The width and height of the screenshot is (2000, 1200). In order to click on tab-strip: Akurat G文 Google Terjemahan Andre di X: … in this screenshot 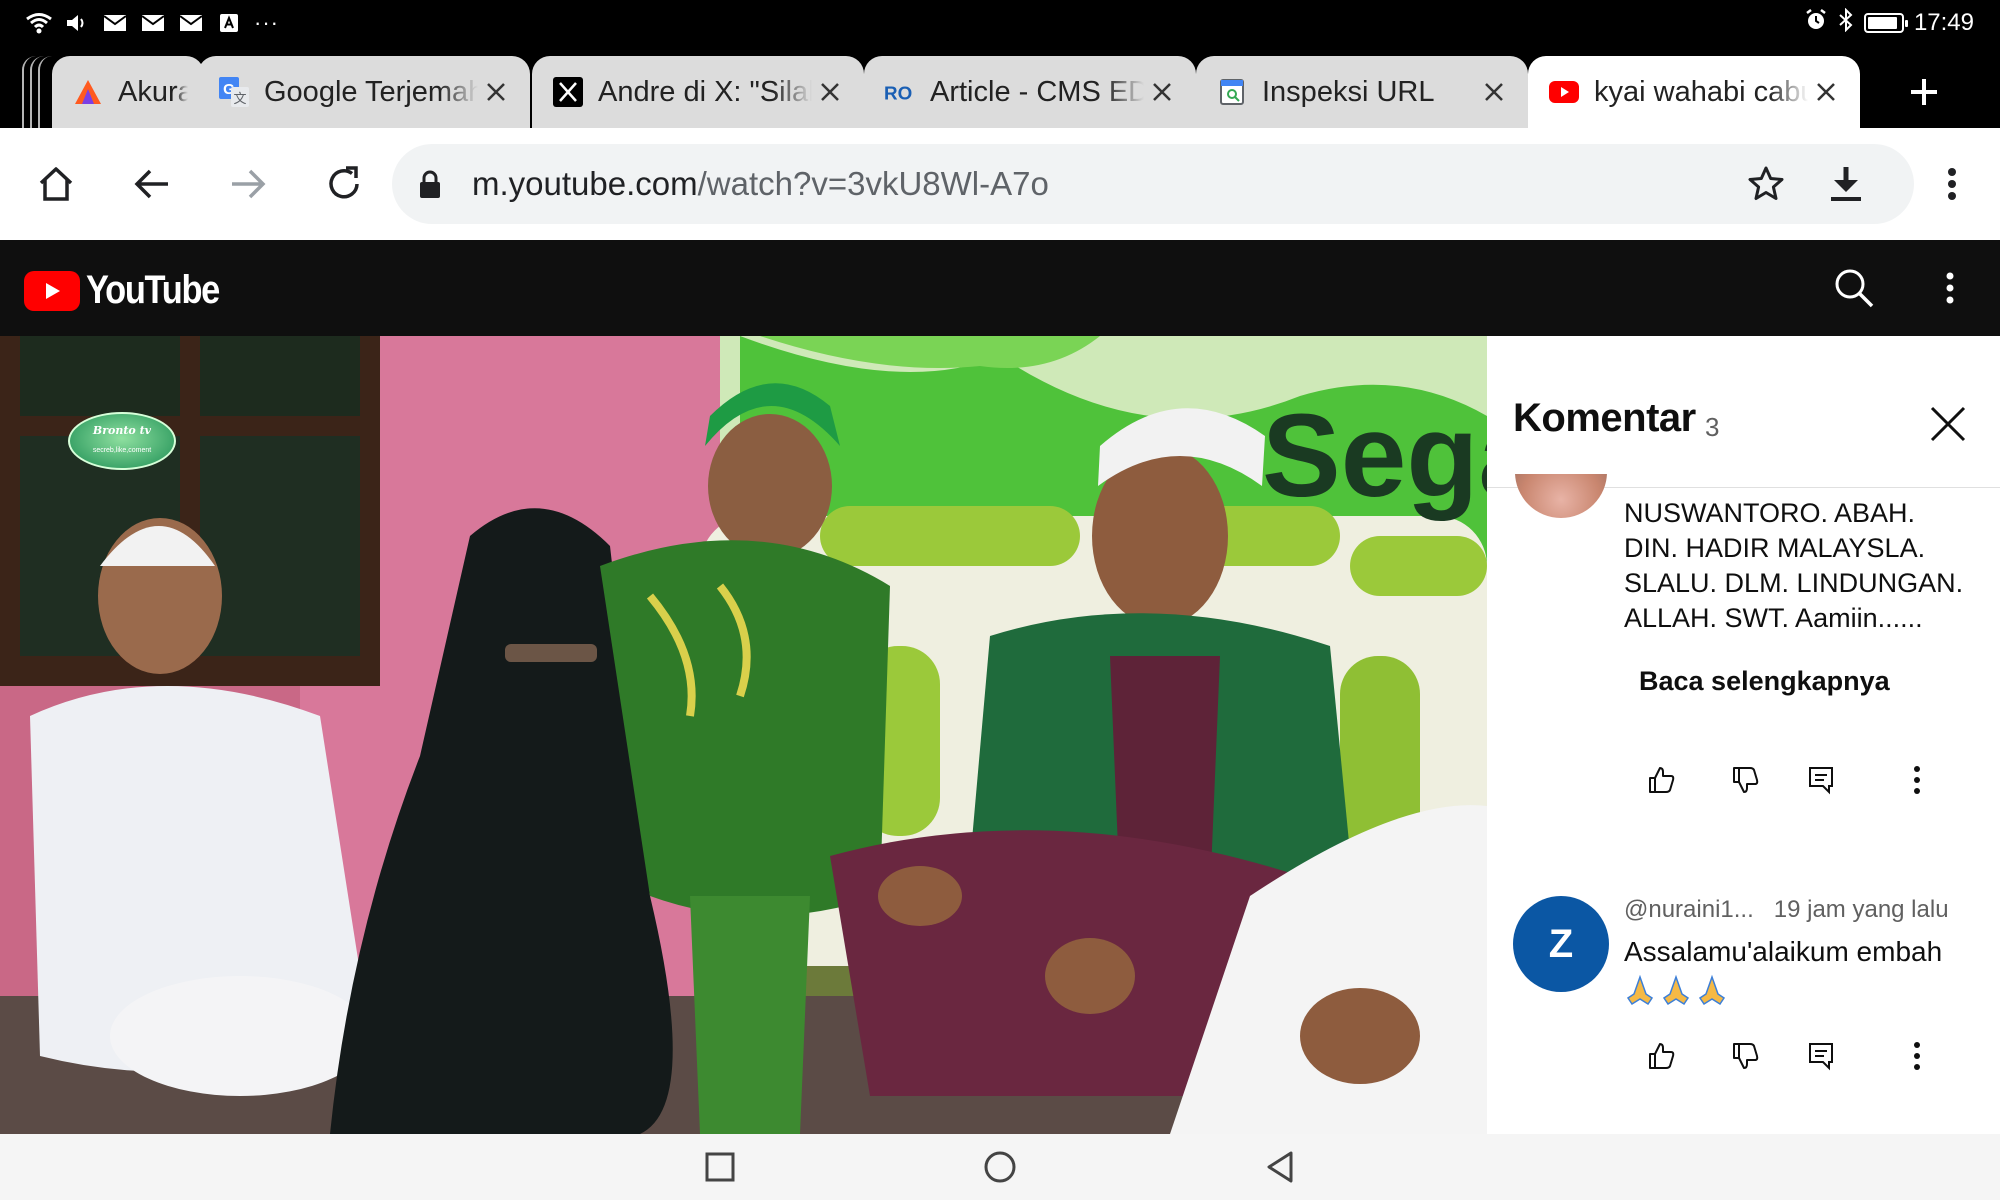, I will do `click(1000, 88)`.